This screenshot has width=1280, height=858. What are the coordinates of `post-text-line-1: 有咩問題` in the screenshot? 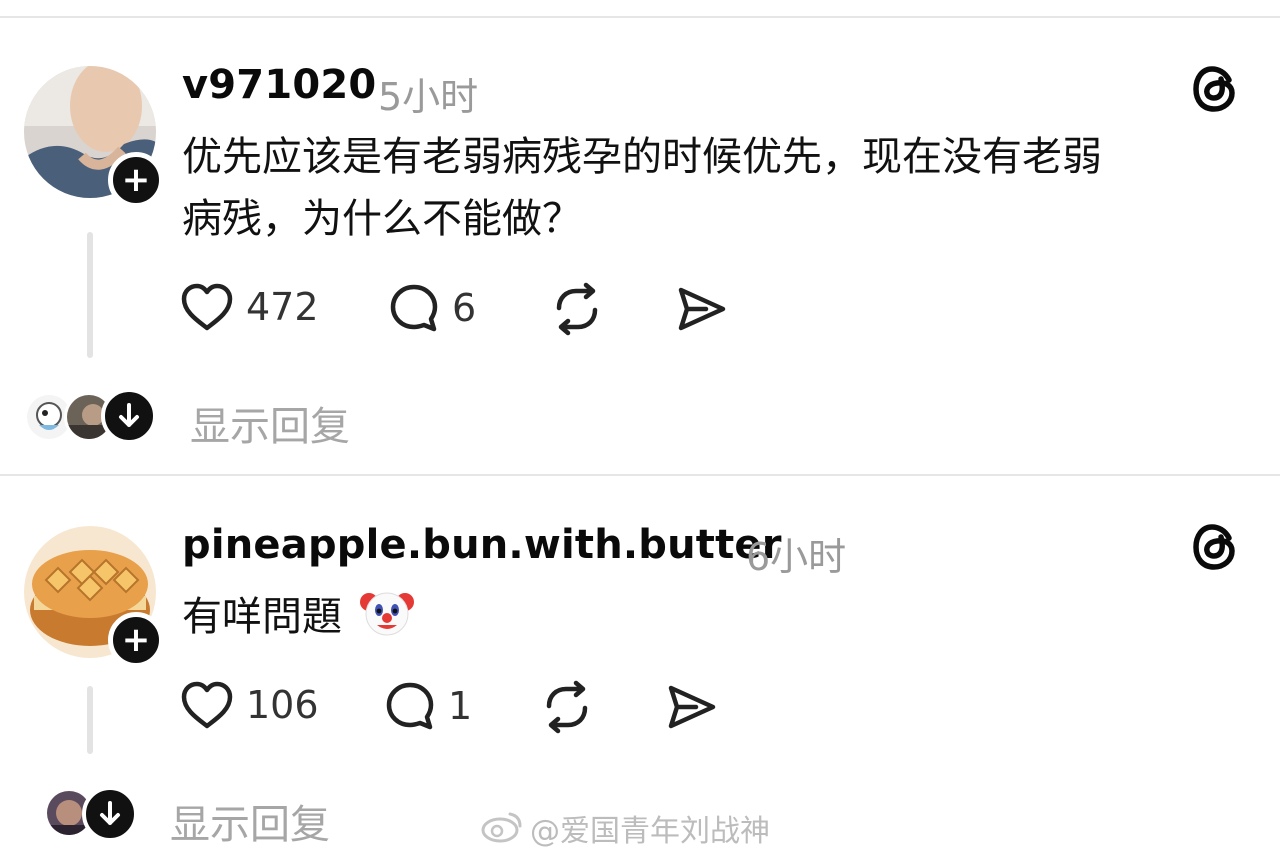 It's located at (298, 617).